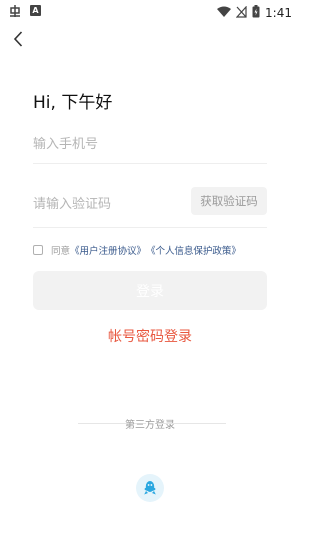  What do you see at coordinates (193, 250) in the screenshot?
I see `privacy-policy-link: 《个人信息保护政策》` at bounding box center [193, 250].